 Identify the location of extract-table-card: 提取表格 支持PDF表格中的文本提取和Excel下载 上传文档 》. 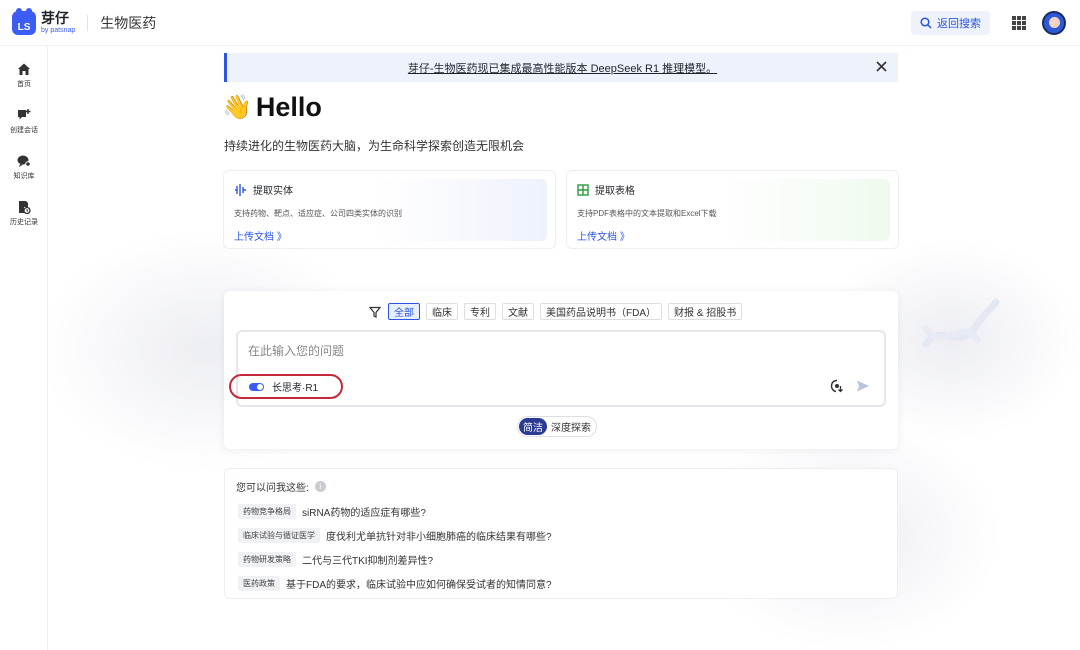
(732, 209).